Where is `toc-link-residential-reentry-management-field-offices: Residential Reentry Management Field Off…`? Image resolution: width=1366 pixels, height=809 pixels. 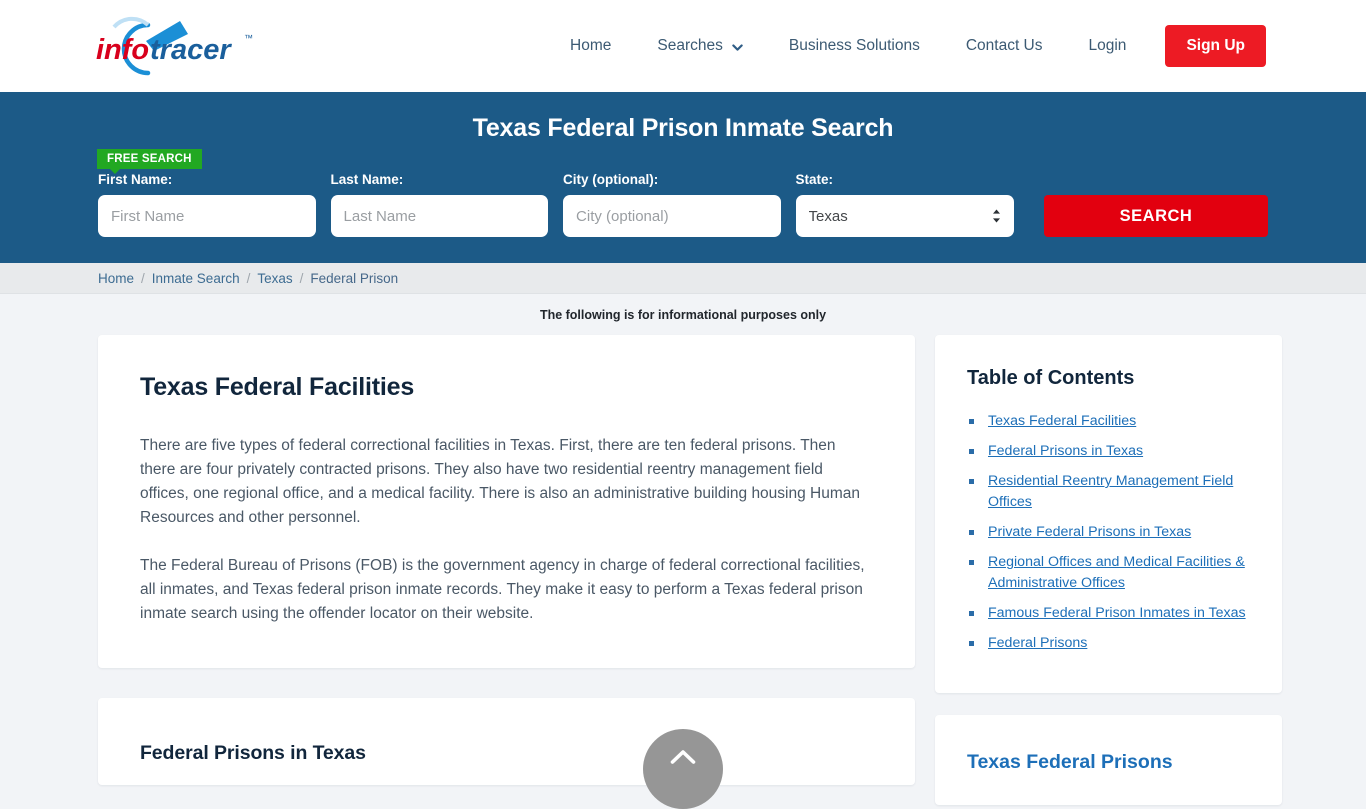
toc-link-residential-reentry-management-field-offices: Residential Reentry Management Field Off… is located at coordinates (1120, 492).